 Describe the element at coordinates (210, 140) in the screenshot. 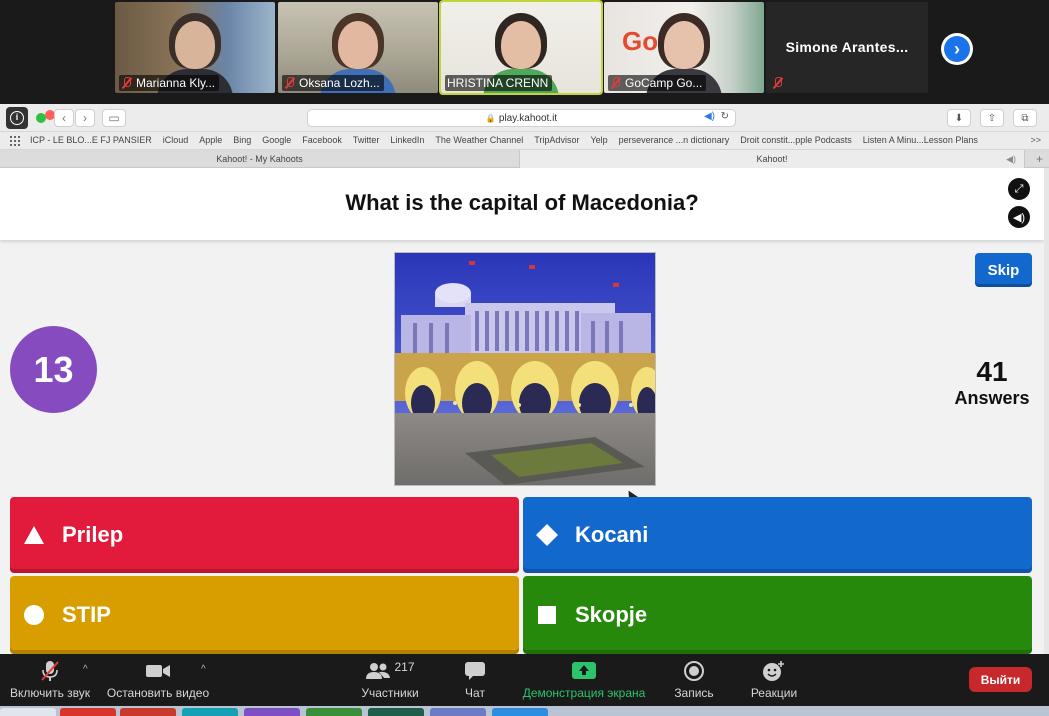

I see `bookmark-item: Apple` at that location.